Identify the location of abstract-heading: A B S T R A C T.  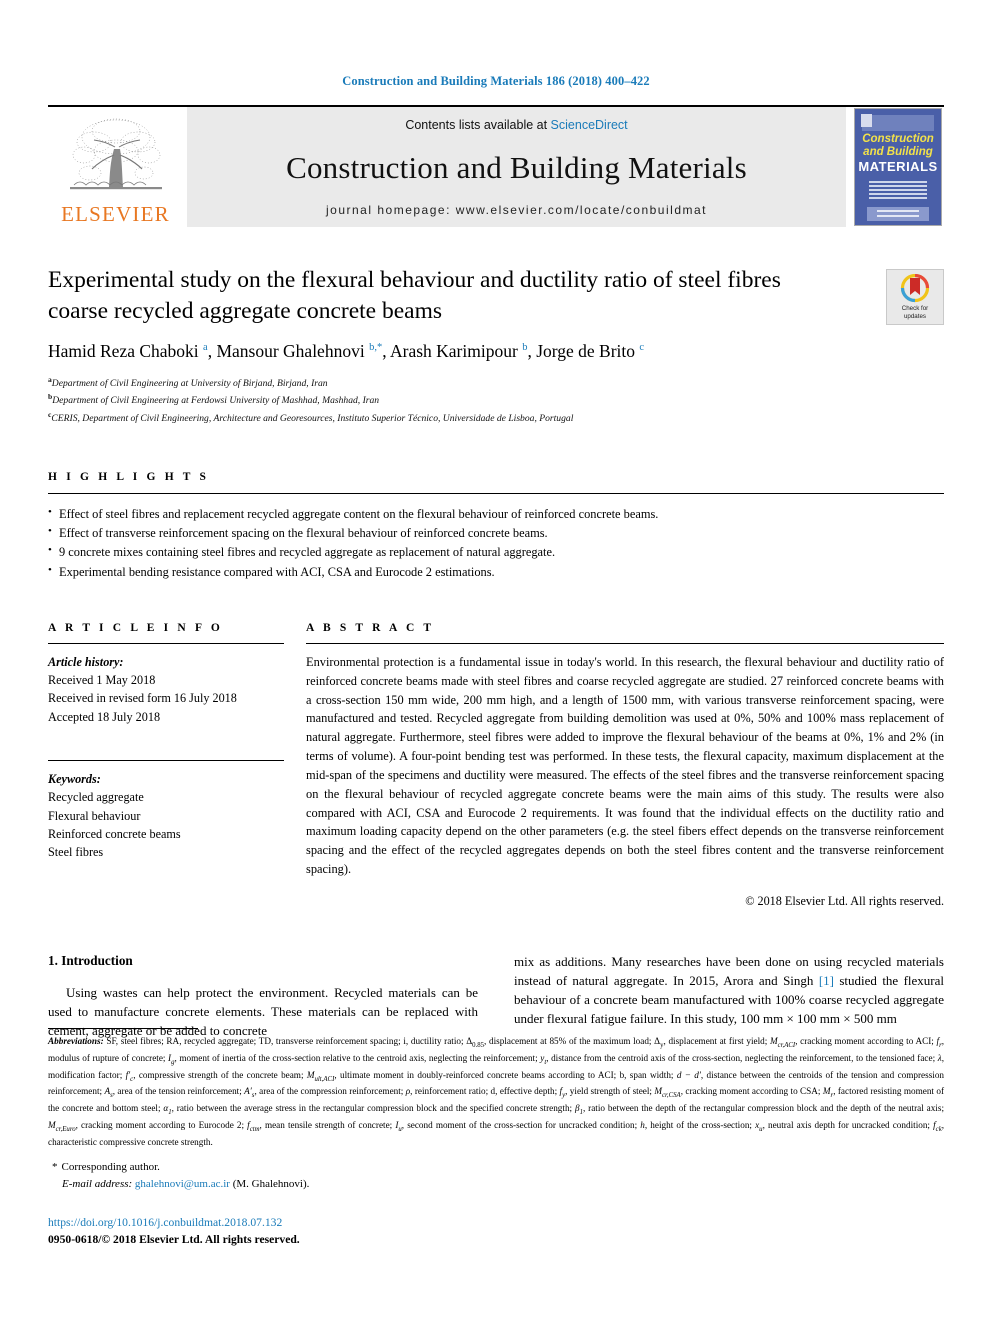
(370, 627).